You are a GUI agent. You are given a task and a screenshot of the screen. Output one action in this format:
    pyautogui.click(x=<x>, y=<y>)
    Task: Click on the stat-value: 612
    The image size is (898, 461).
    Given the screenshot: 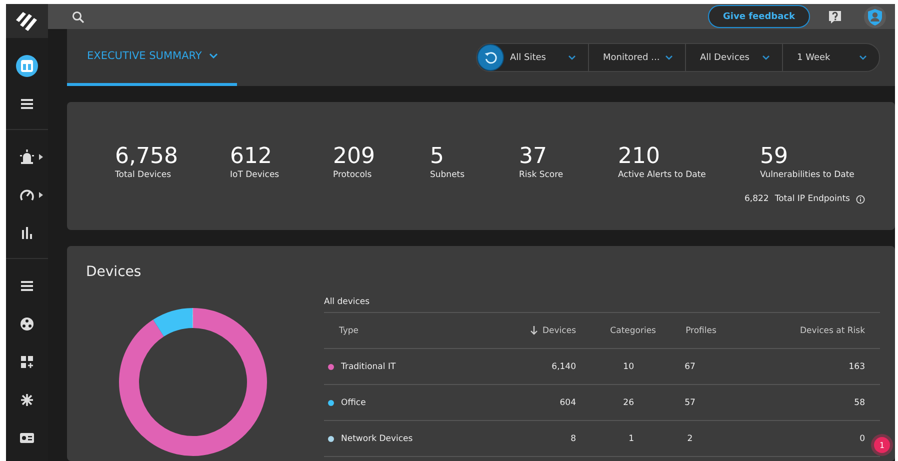 What is the action you would take?
    pyautogui.click(x=251, y=157)
    